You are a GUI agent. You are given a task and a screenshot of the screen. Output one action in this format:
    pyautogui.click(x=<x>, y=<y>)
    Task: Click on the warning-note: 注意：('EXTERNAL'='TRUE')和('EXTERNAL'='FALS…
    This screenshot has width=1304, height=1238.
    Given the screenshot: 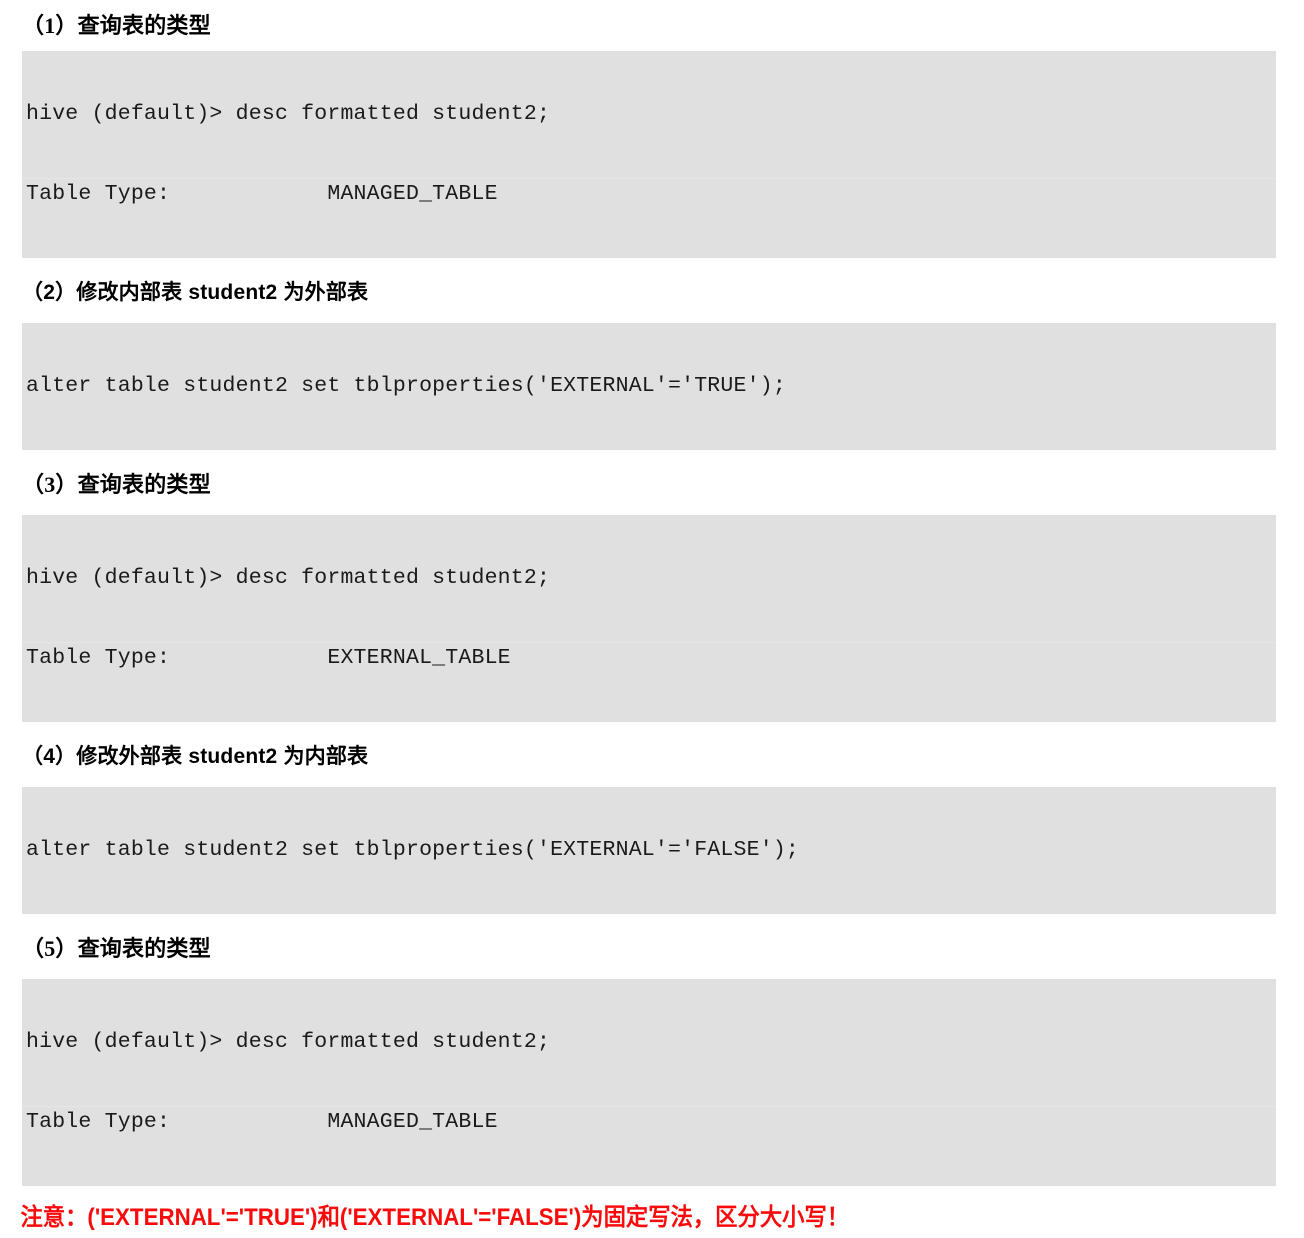 What is the action you would take?
    pyautogui.click(x=435, y=1217)
    